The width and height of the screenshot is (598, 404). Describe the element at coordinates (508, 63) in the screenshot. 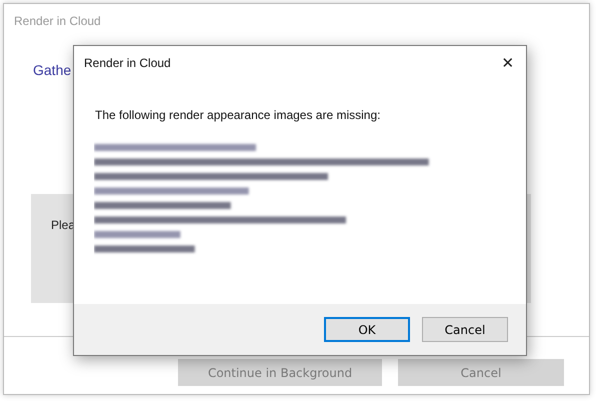

I see `close-button: ✕` at that location.